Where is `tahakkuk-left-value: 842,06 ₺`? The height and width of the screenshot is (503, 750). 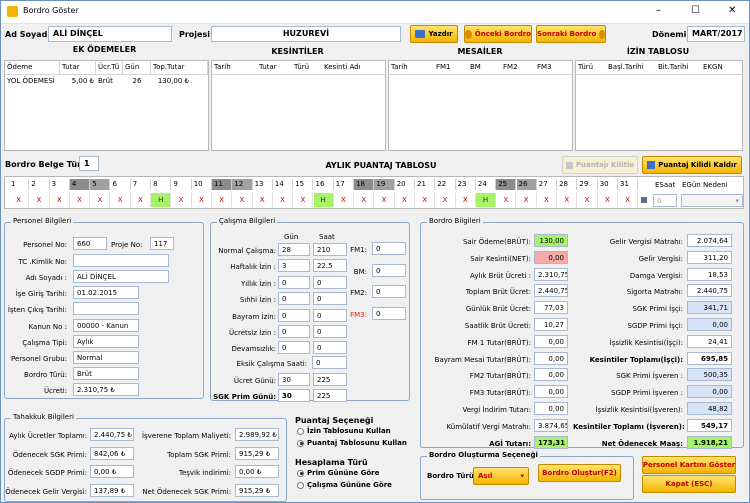
tahakkuk-left-value: 842,06 ₺ is located at coordinates (112, 453).